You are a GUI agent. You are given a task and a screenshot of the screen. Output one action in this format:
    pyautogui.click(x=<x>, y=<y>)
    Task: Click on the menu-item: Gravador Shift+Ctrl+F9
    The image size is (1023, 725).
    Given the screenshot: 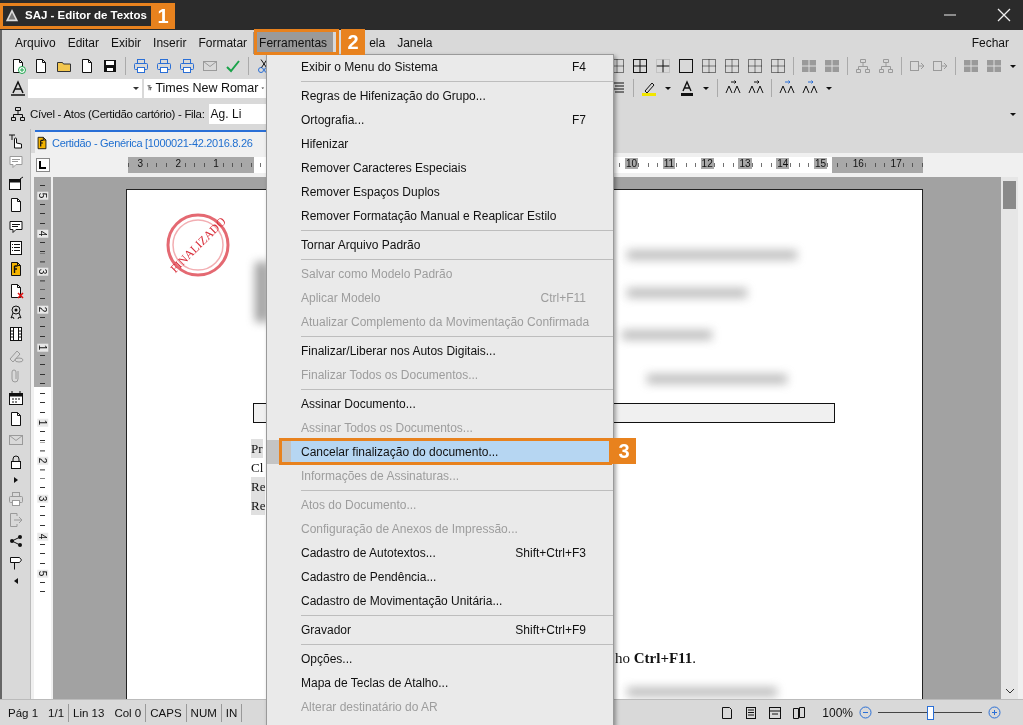 What is the action you would take?
    pyautogui.click(x=440, y=630)
    